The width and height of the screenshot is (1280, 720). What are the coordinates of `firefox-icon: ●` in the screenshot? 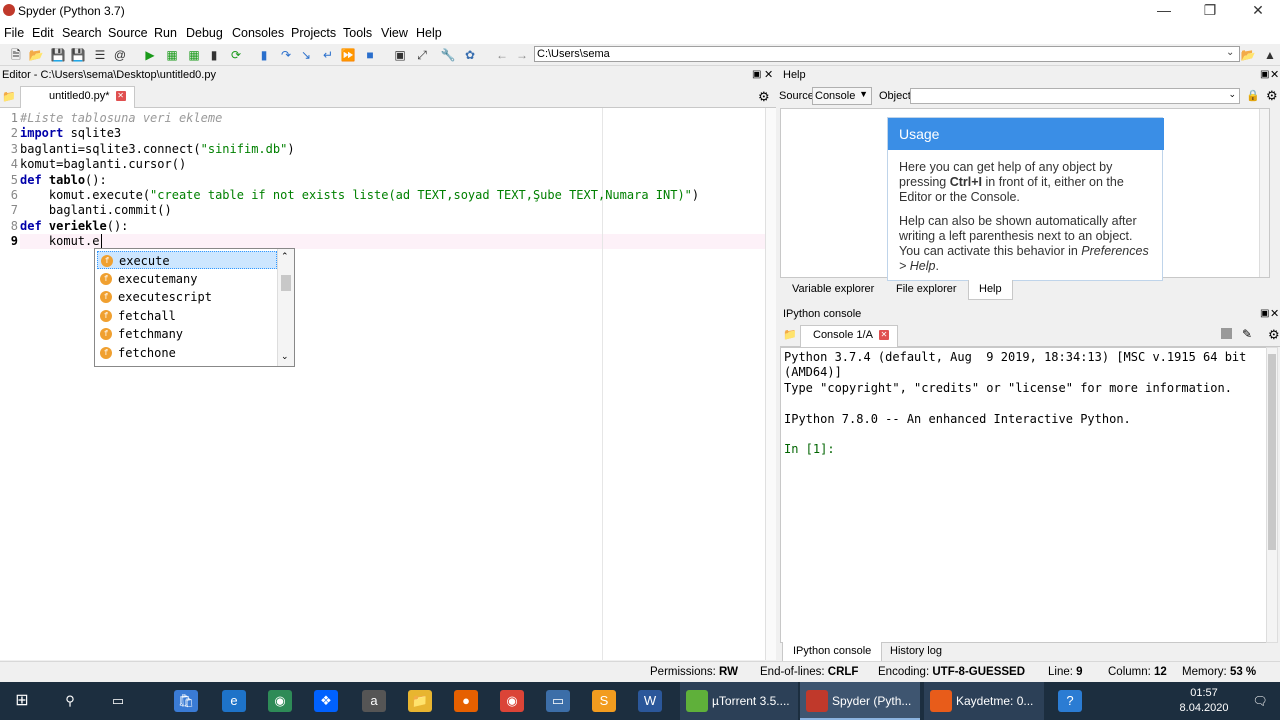 It's located at (466, 701).